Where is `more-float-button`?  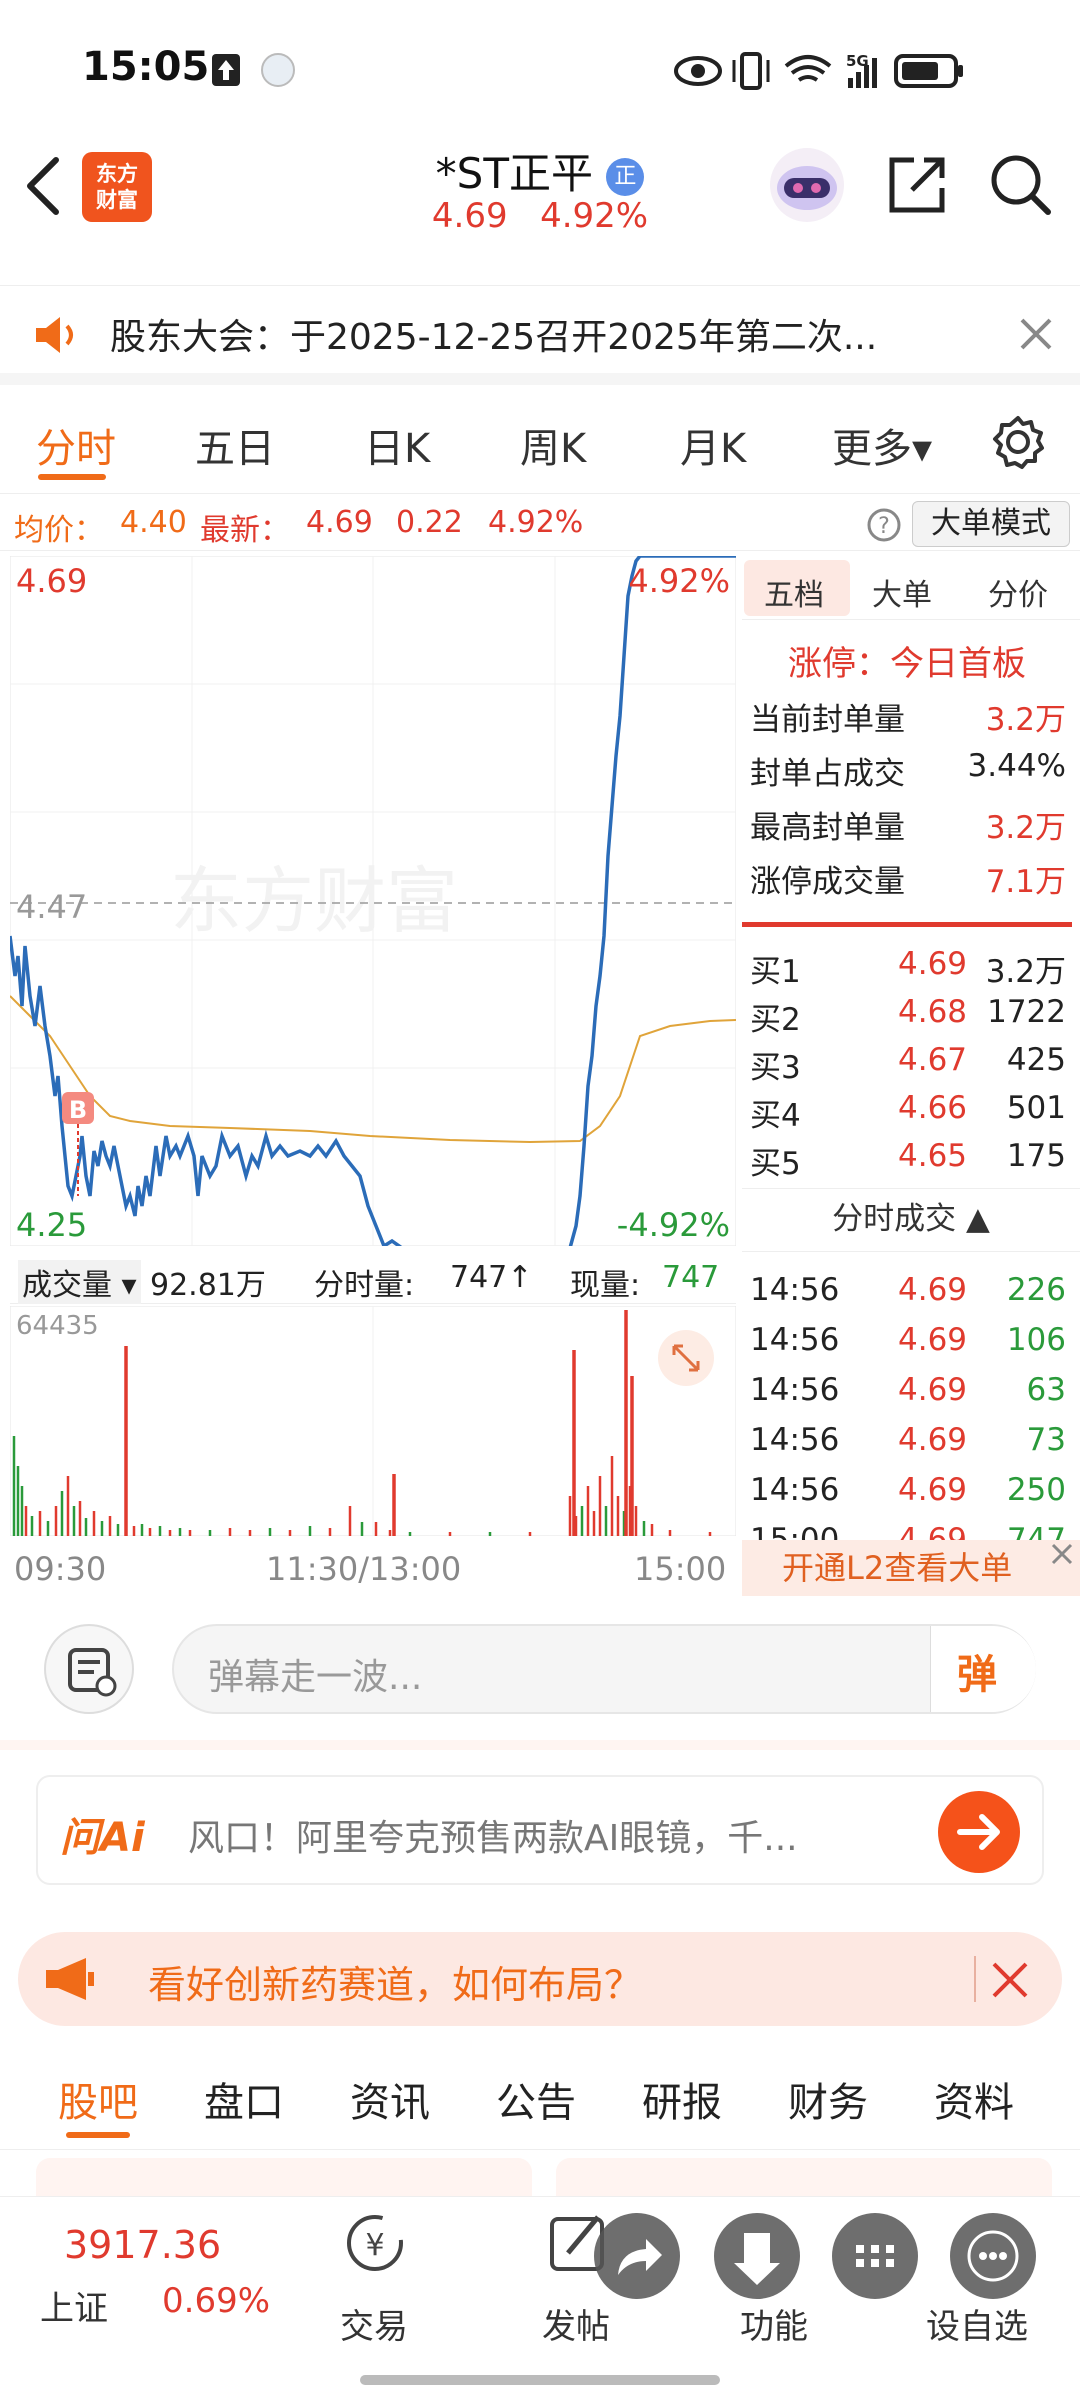
more-float-button is located at coordinates (993, 2256).